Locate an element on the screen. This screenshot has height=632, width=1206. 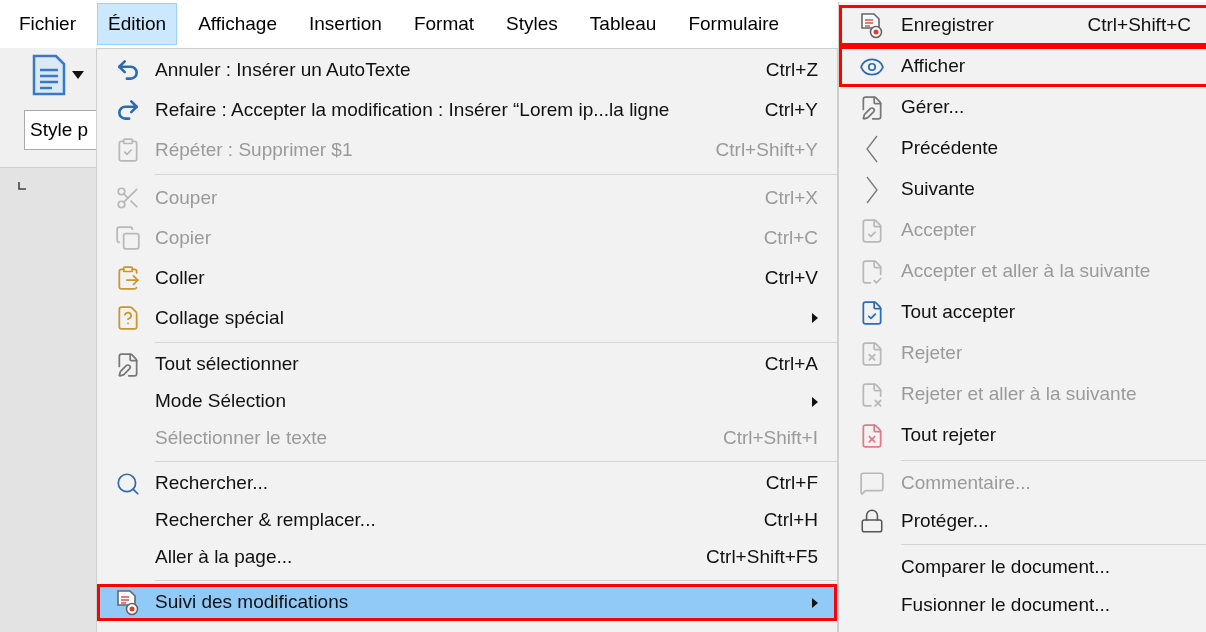
menu-item: Aller à la page... Ctrl+Shift+F5 is located at coordinates (467, 557).